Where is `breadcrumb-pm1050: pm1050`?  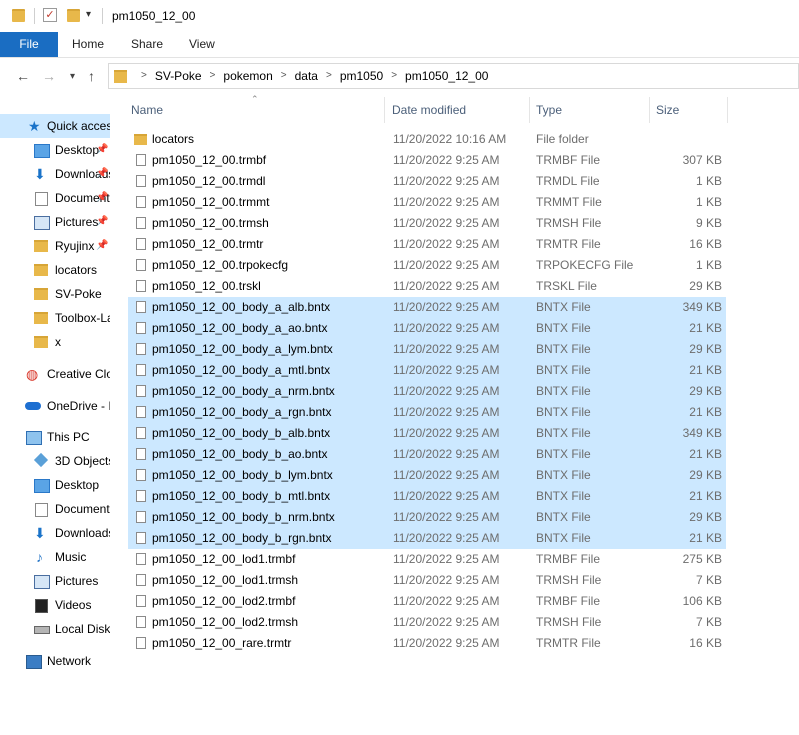 breadcrumb-pm1050: pm1050 is located at coordinates (361, 76).